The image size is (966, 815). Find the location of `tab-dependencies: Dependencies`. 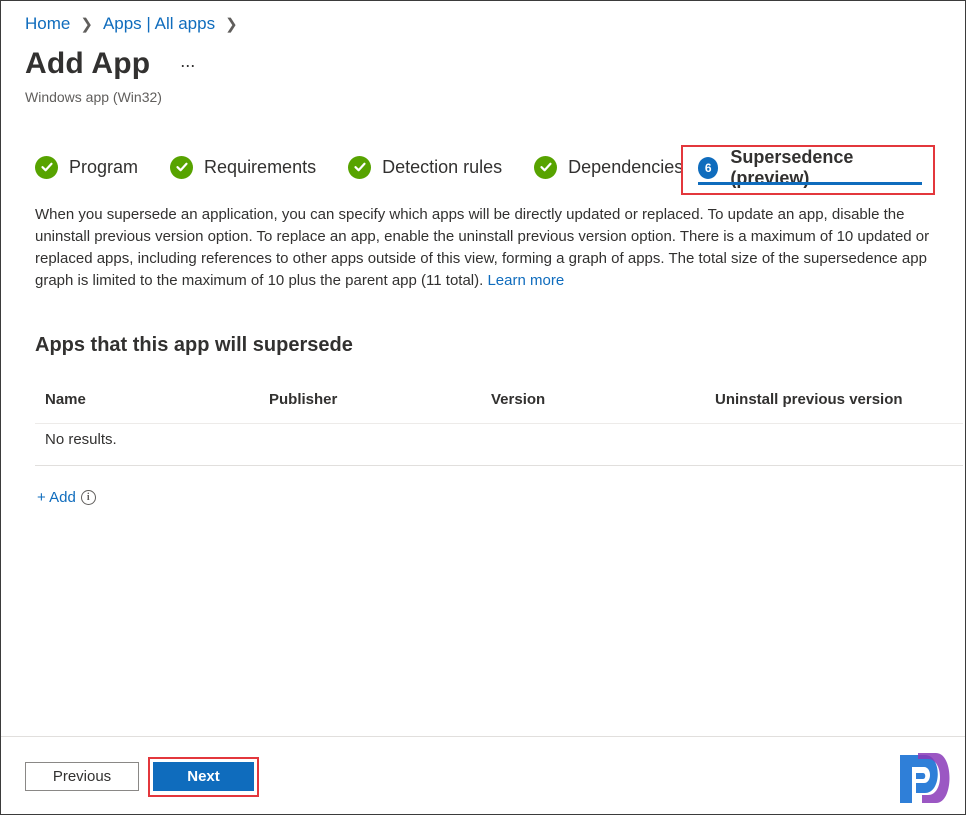

tab-dependencies: Dependencies is located at coordinates (609, 167).